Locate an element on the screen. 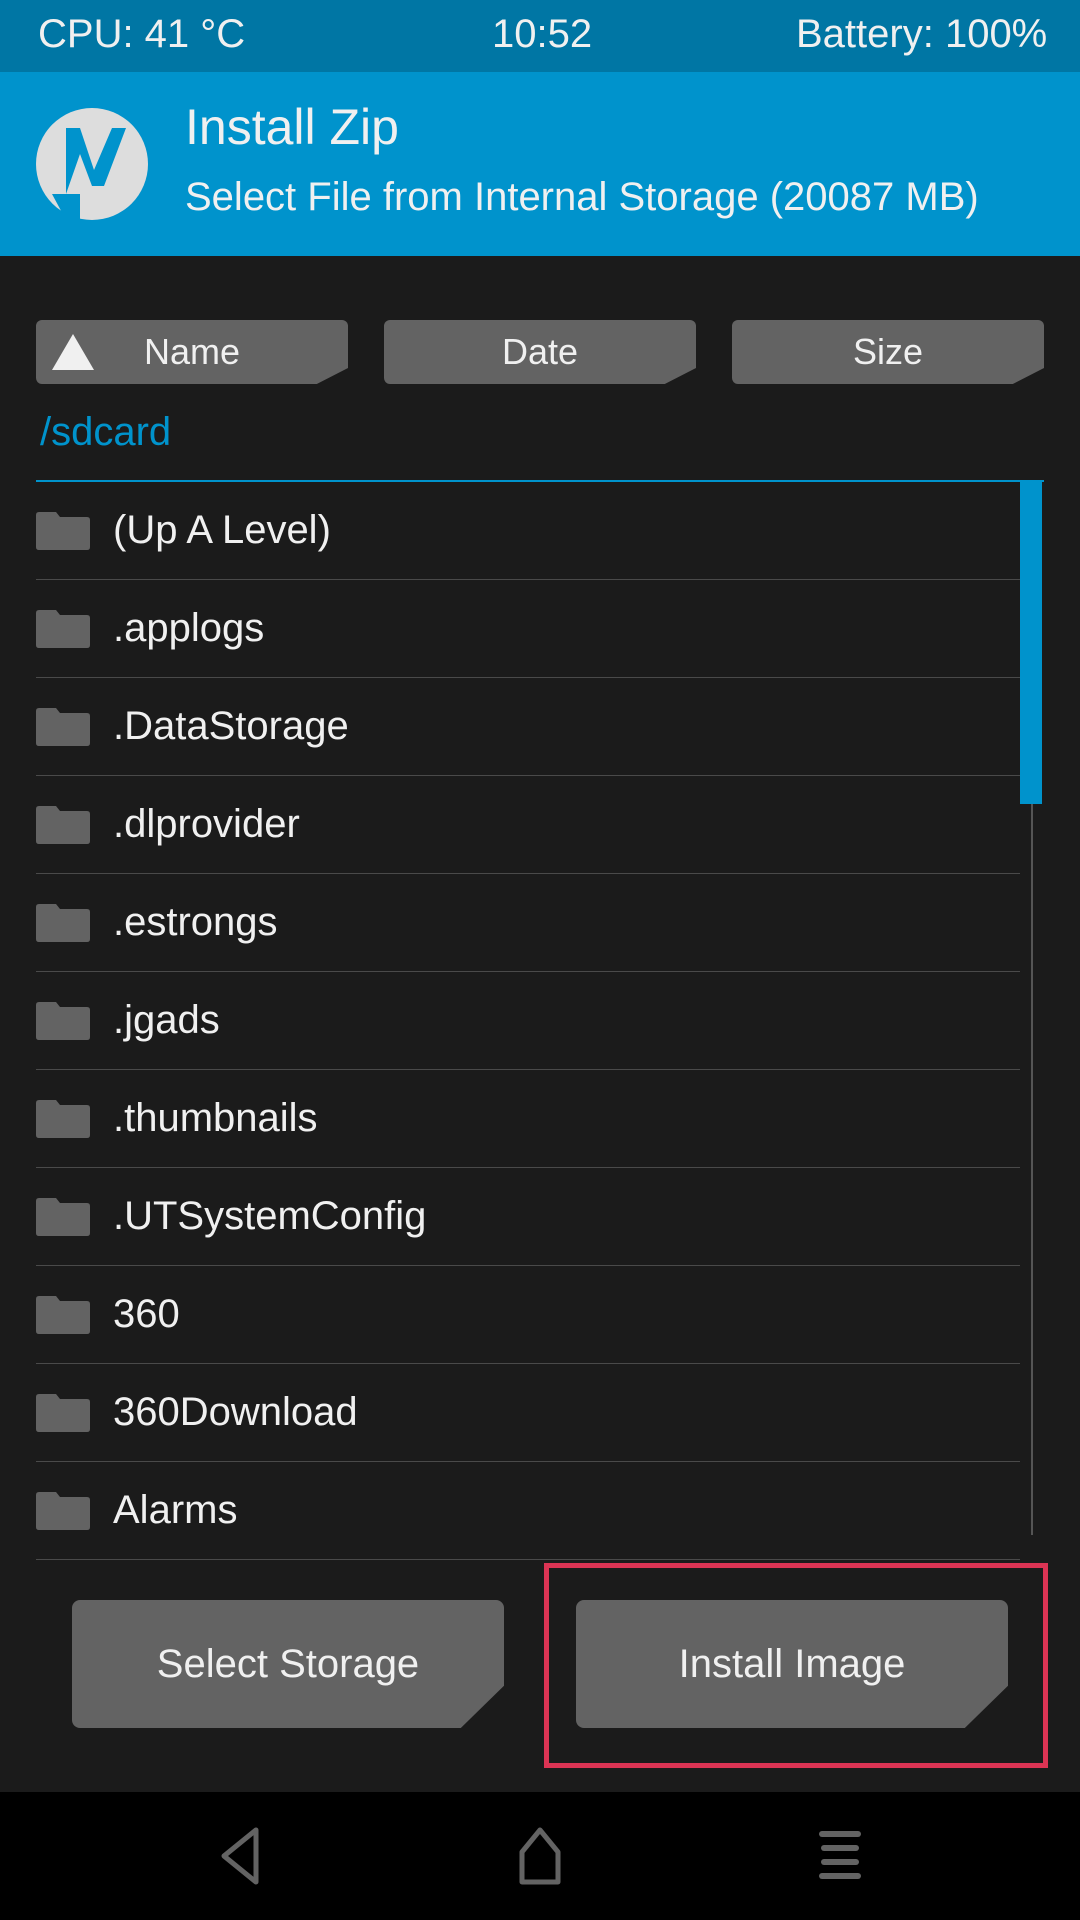  file-list-item: .UTSystemConfig is located at coordinates (528, 1217).